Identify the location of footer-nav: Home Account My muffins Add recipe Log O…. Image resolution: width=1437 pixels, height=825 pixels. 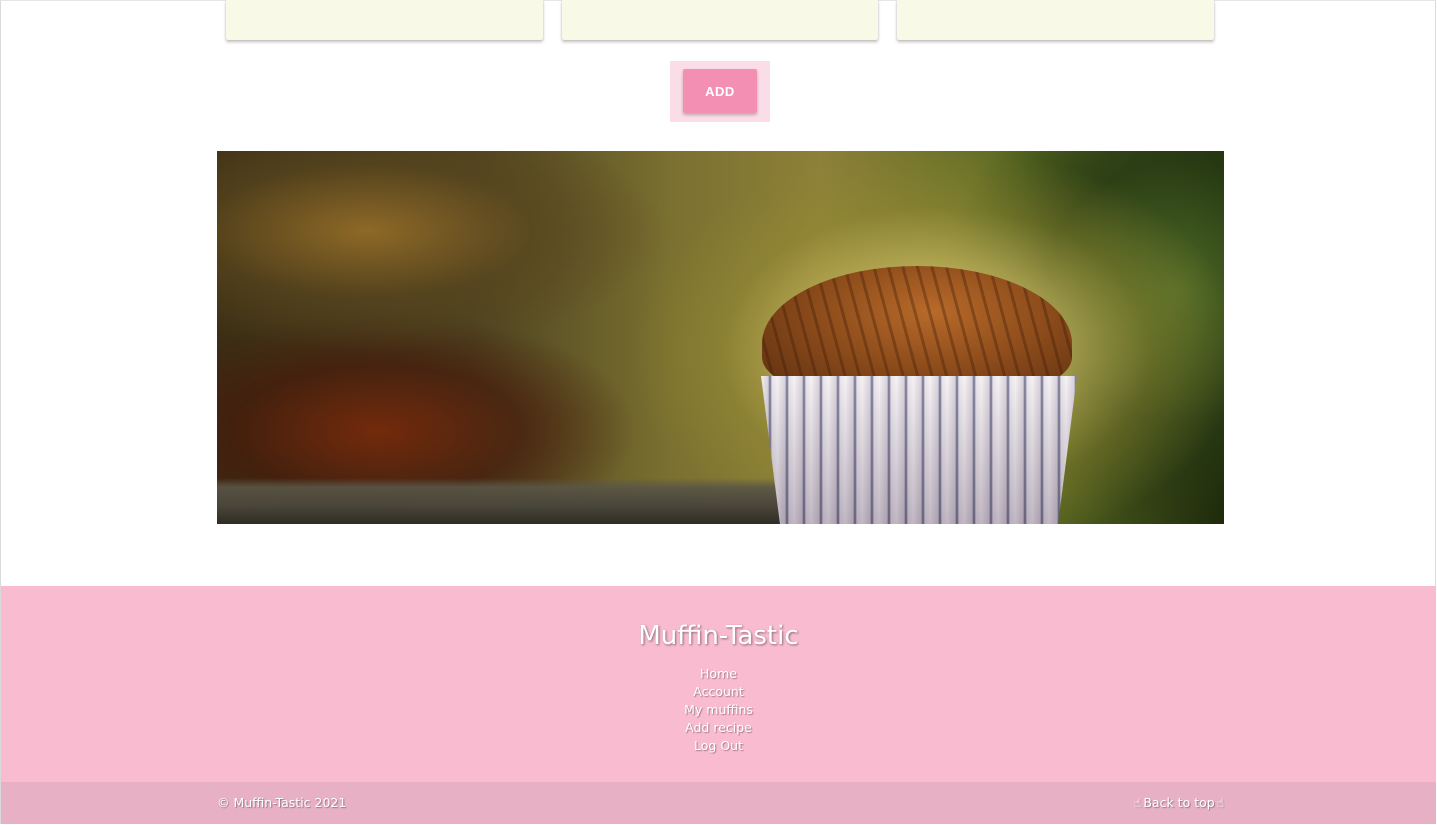
(718, 709).